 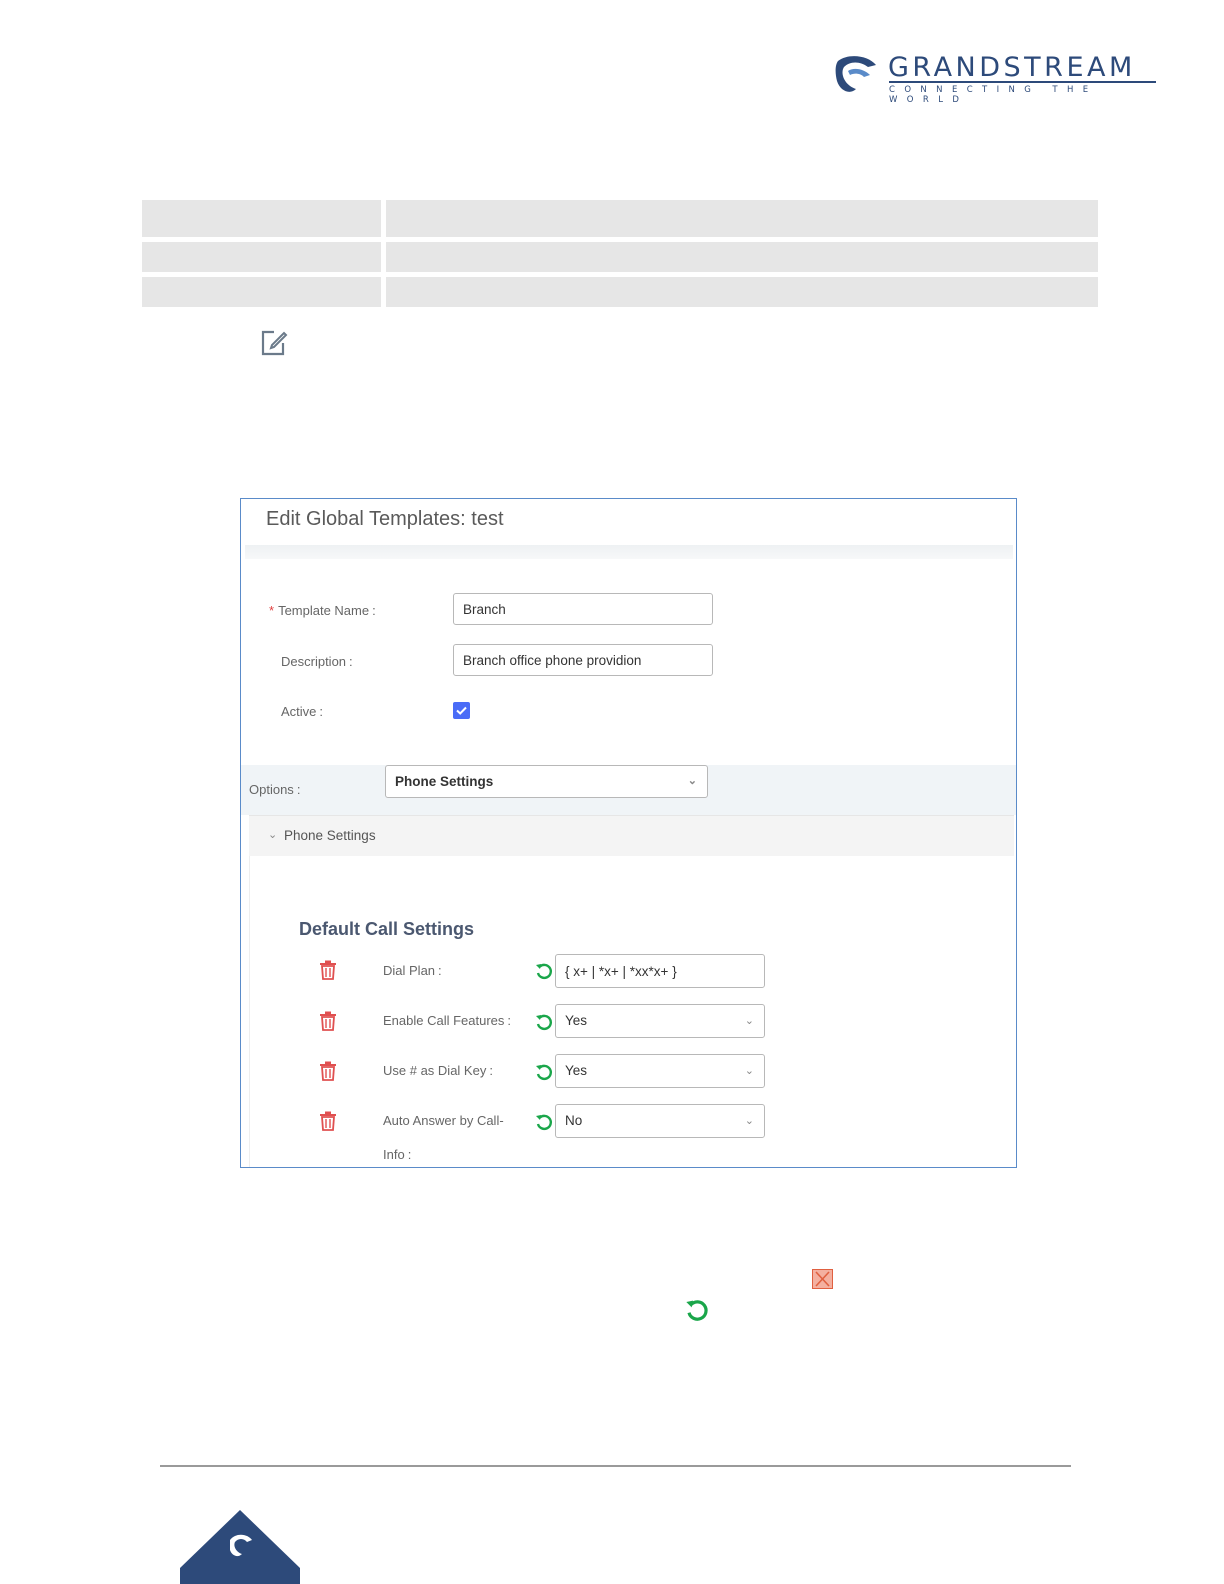 I want to click on options-select-value: Phone Settings, so click(x=444, y=781).